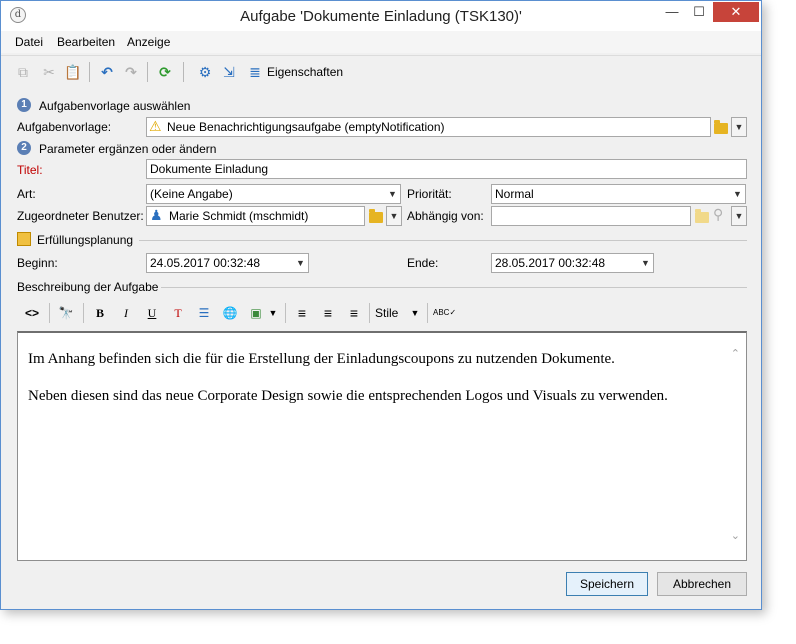  Describe the element at coordinates (24, 239) in the screenshot. I see `calendar-icon` at that location.